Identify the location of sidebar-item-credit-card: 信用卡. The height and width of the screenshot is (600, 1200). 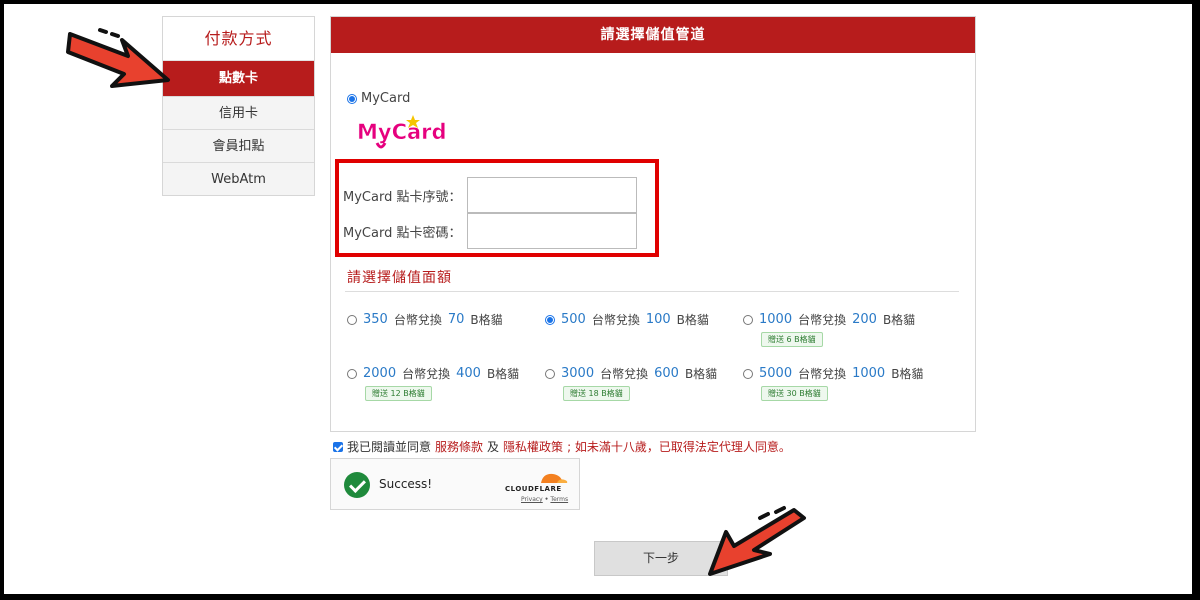
(238, 112).